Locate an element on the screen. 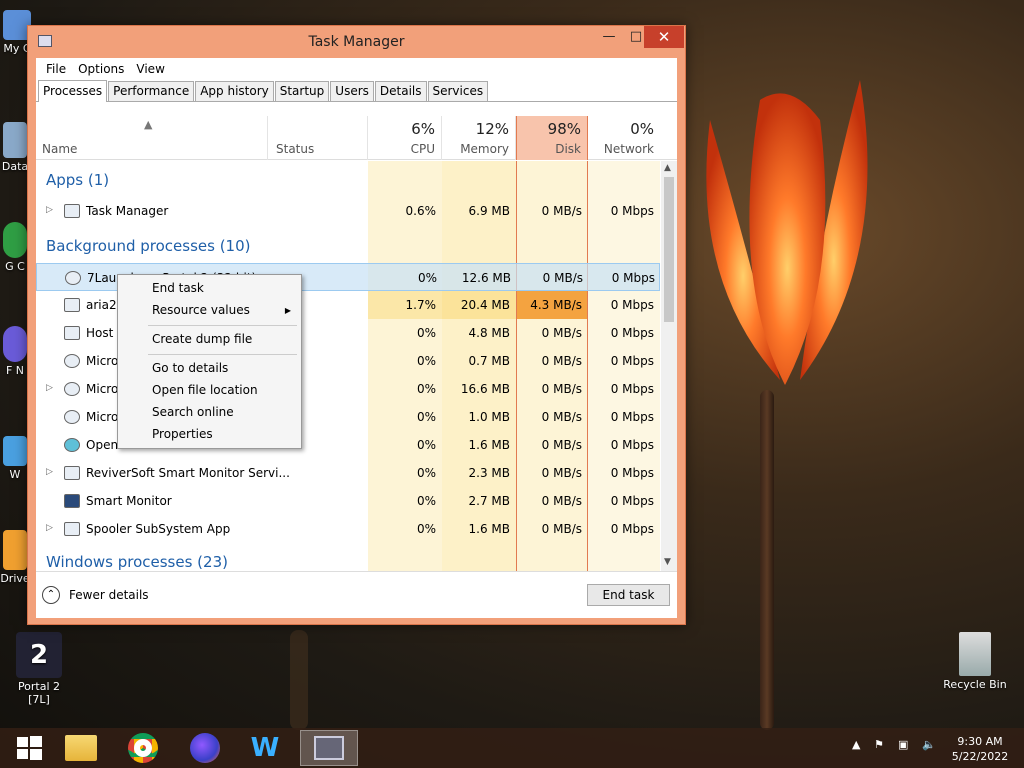 Image resolution: width=1024 pixels, height=768 pixels. tab-users: Users is located at coordinates (352, 91).